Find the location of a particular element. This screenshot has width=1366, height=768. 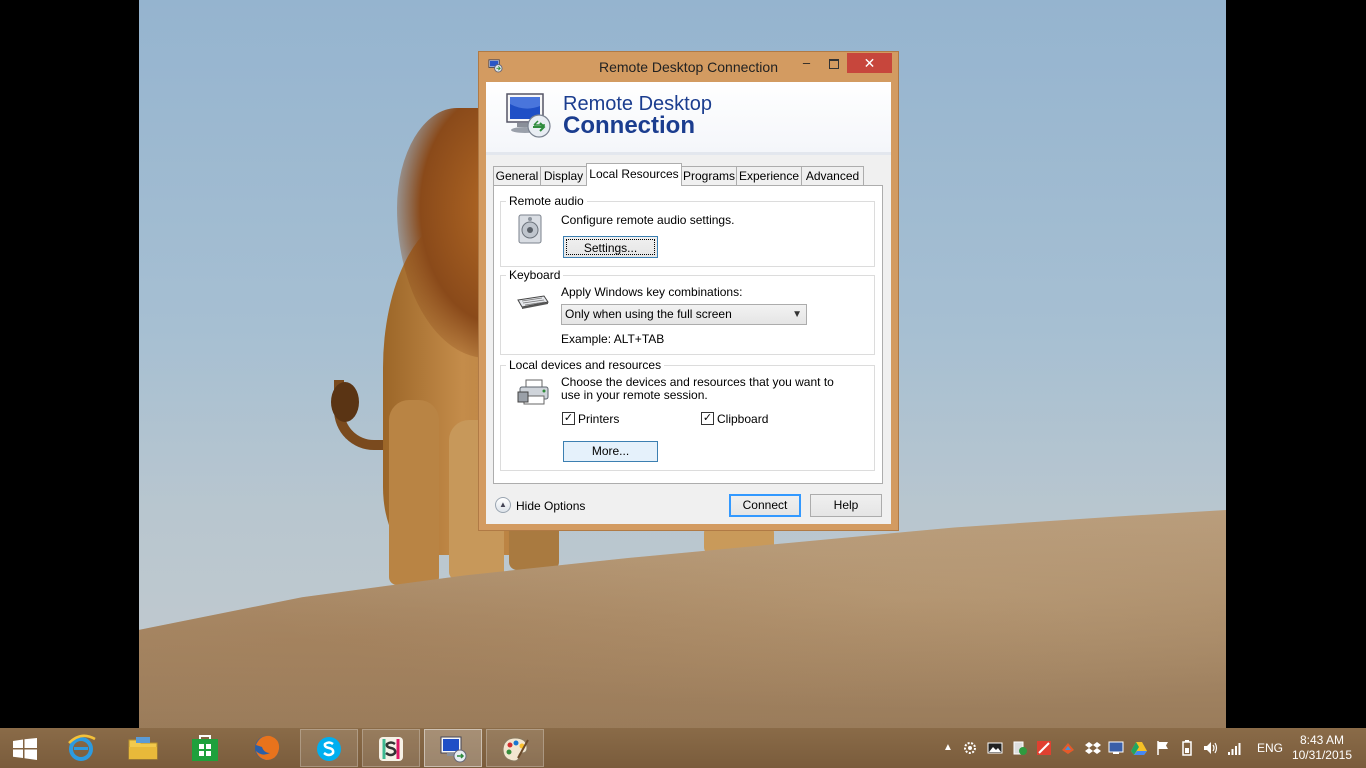

paint-palette-icon is located at coordinates (515, 749).